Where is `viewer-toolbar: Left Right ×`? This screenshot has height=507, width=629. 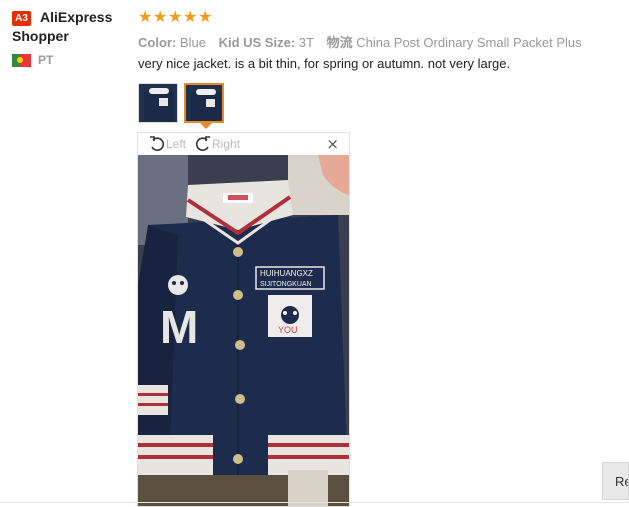
viewer-toolbar: Left Right × is located at coordinates (243, 144).